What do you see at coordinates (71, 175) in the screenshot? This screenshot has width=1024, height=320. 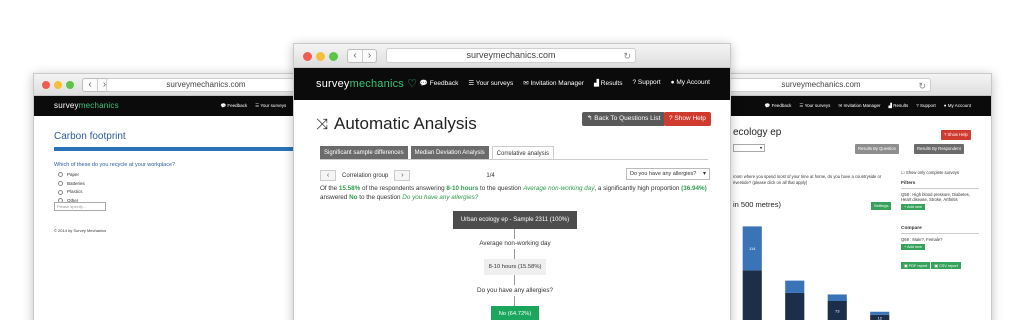 I see `option-paper: Paper` at bounding box center [71, 175].